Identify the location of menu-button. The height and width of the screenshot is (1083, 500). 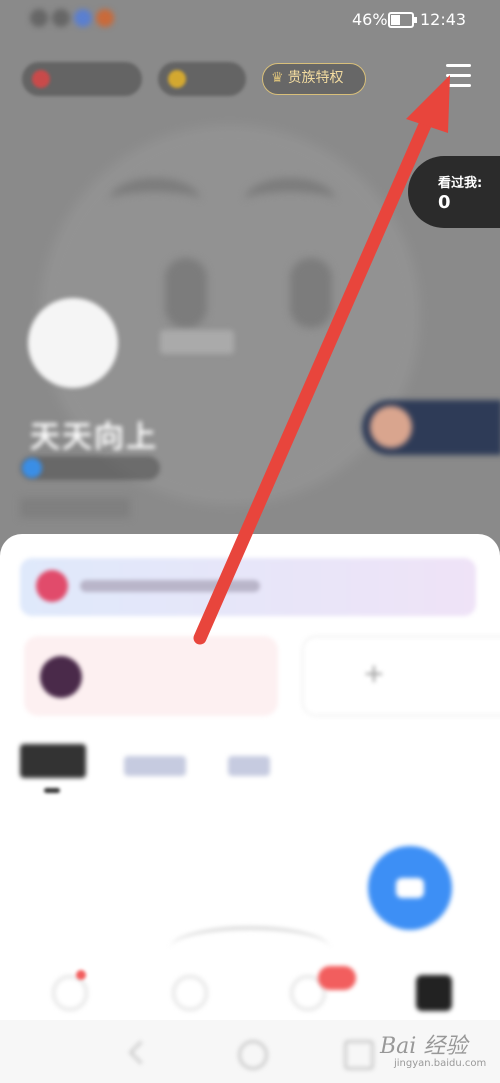
(458, 77).